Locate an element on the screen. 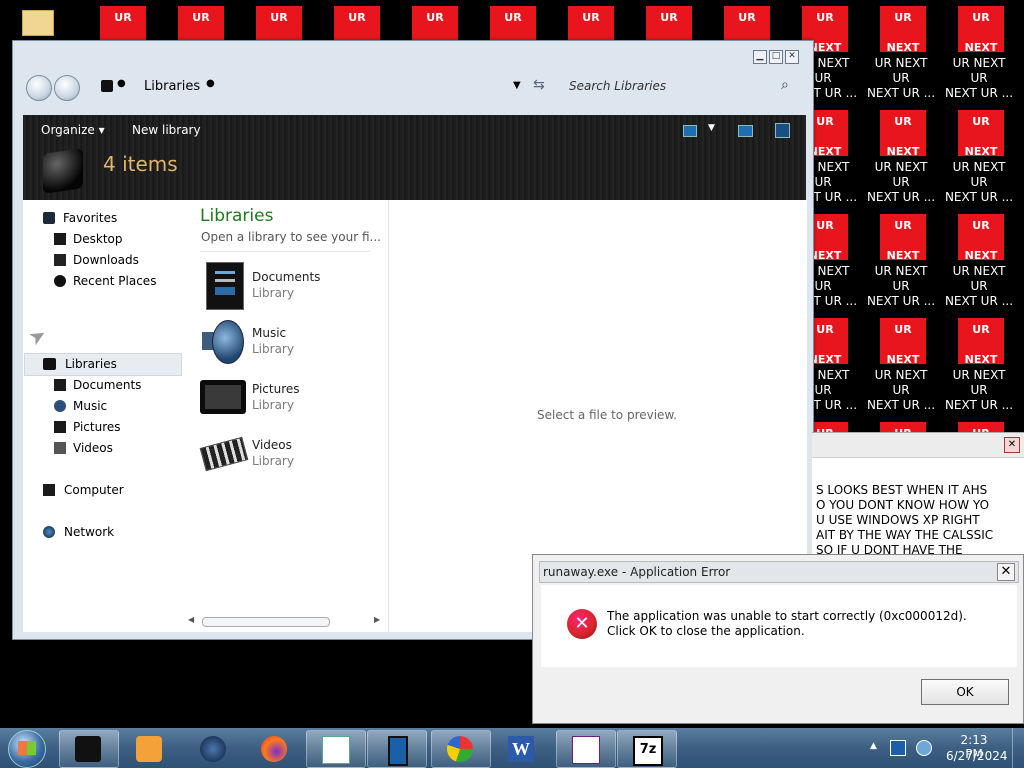 The height and width of the screenshot is (768, 1024). scroll-right-arrow-icon: ▶ is located at coordinates (377, 619).